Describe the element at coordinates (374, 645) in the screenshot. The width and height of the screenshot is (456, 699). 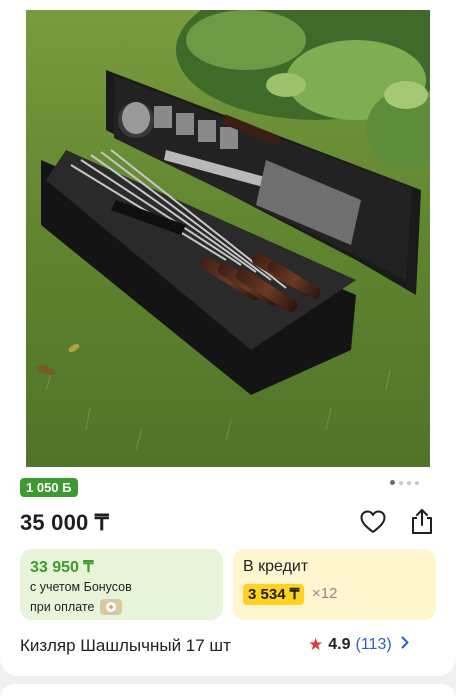
I see `review-count: (113)` at that location.